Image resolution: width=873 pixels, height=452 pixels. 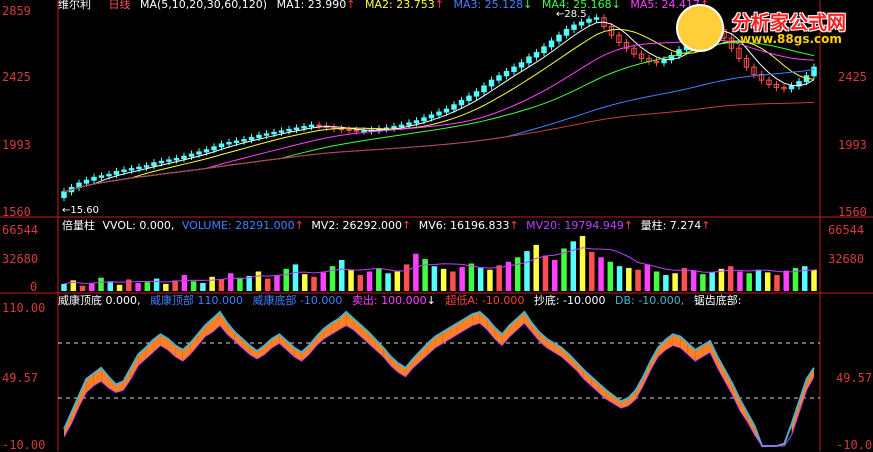 What do you see at coordinates (24, 445) in the screenshot?
I see `indicator-ytick-left-2: -10.00` at bounding box center [24, 445].